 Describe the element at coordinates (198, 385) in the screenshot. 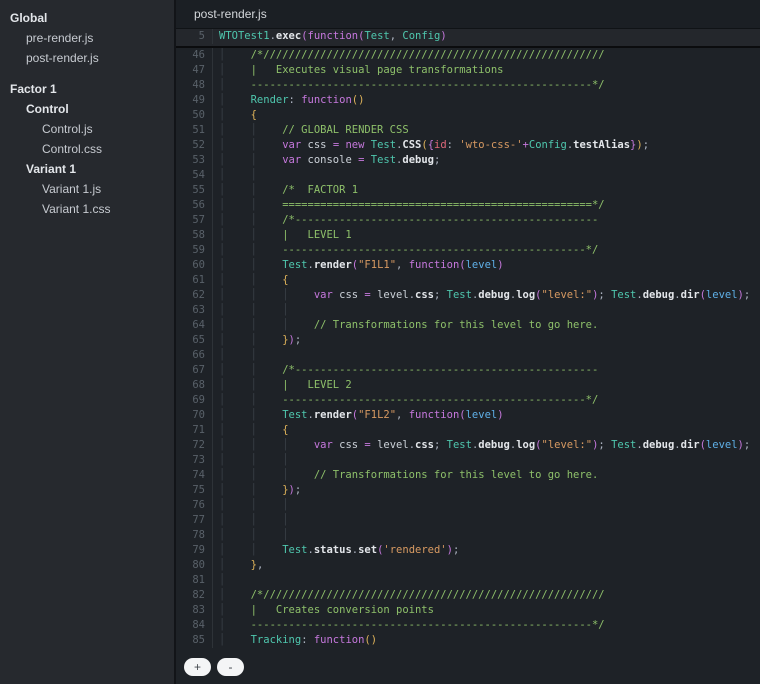

I see `line-number: 68` at that location.